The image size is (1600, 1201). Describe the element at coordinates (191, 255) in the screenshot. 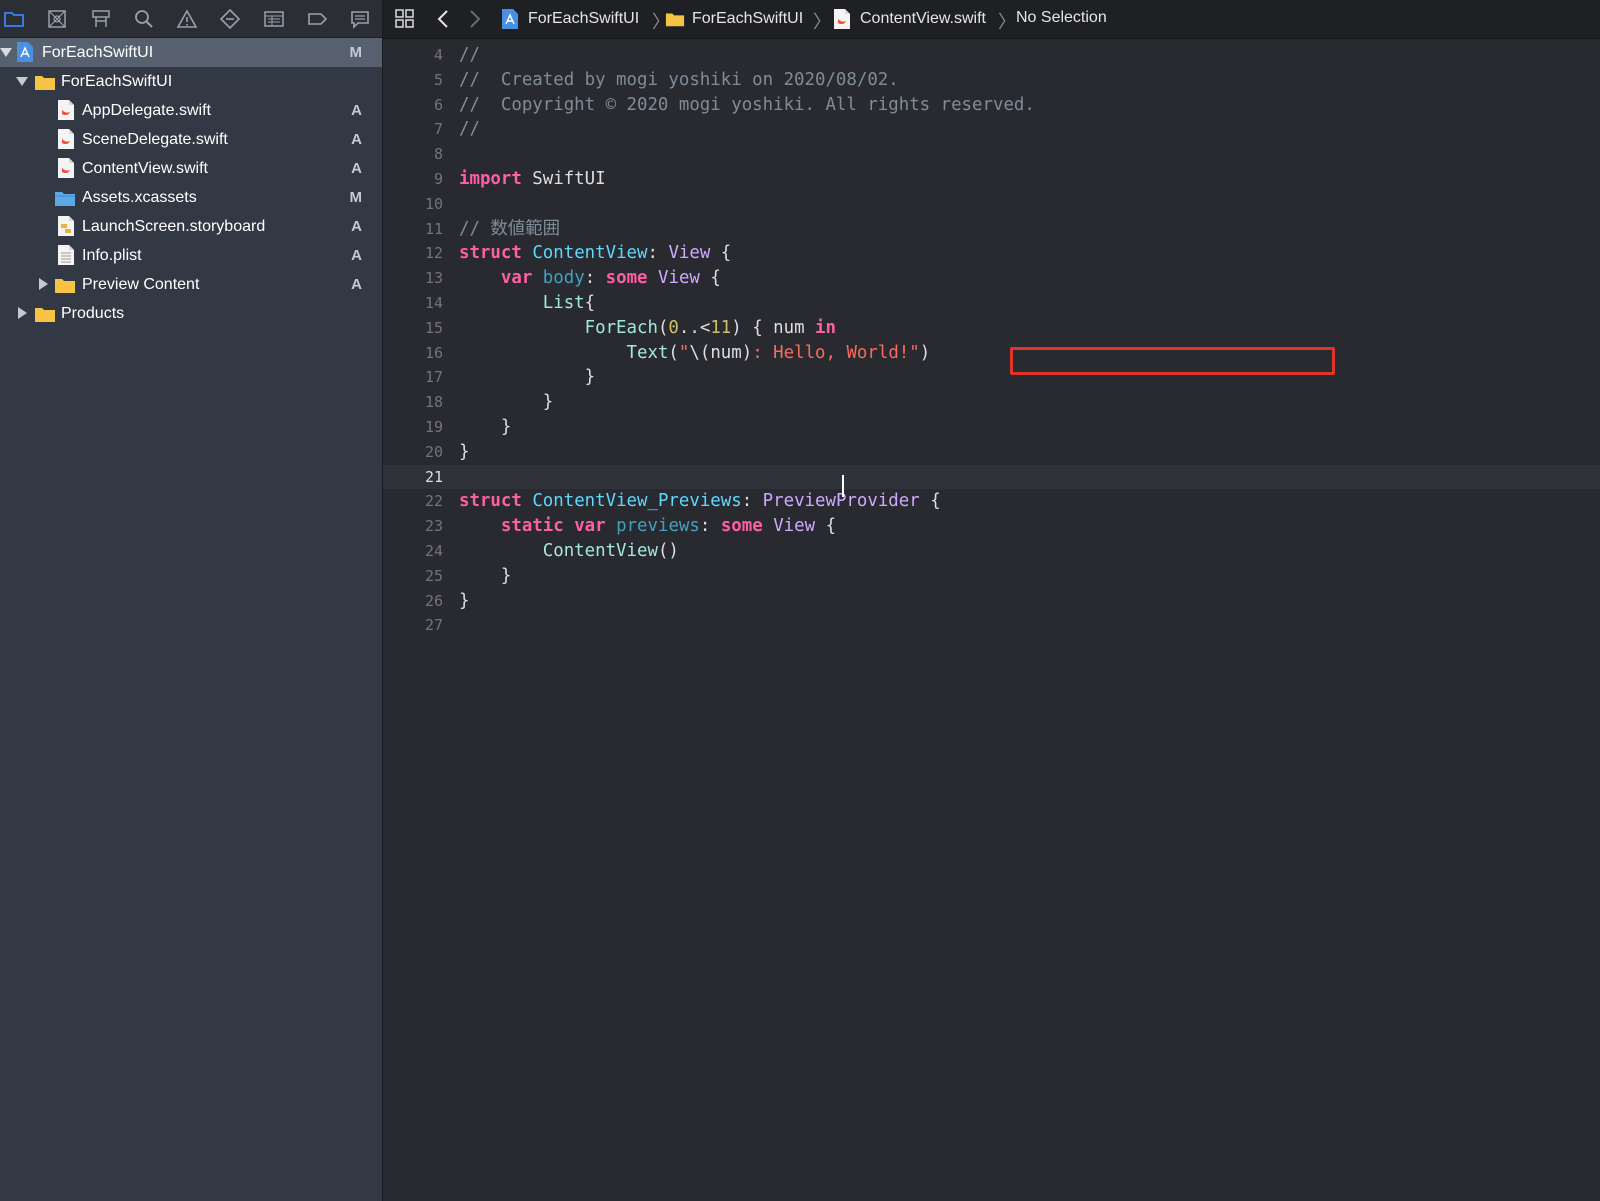

I see `tree-item-infoplist: Info.plist A` at that location.